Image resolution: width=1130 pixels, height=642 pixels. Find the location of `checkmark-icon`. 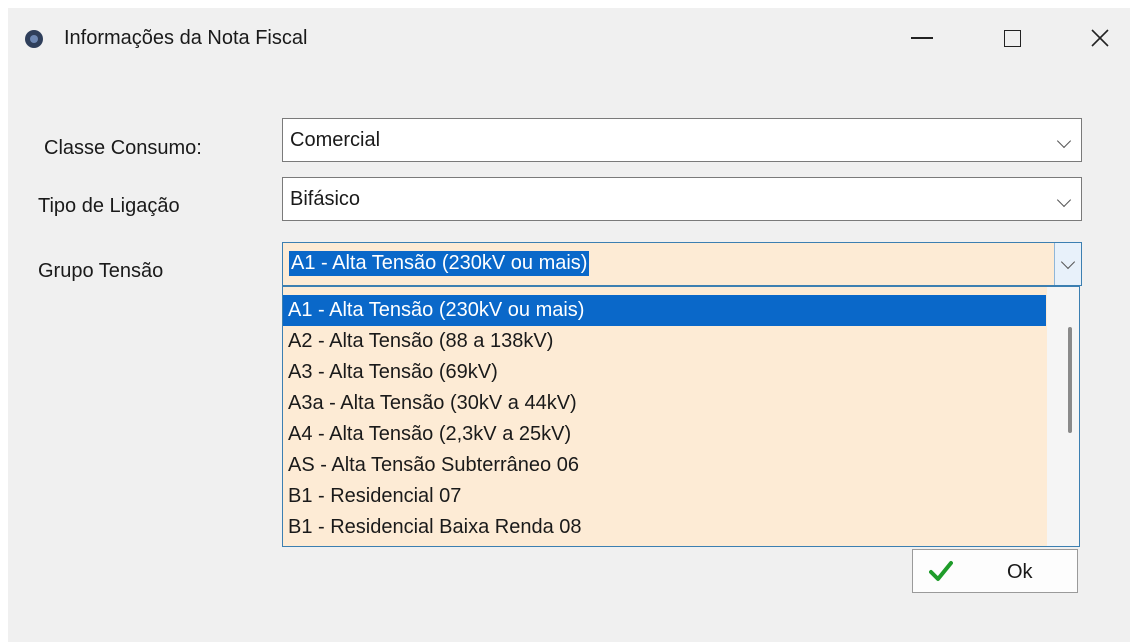

checkmark-icon is located at coordinates (941, 571).